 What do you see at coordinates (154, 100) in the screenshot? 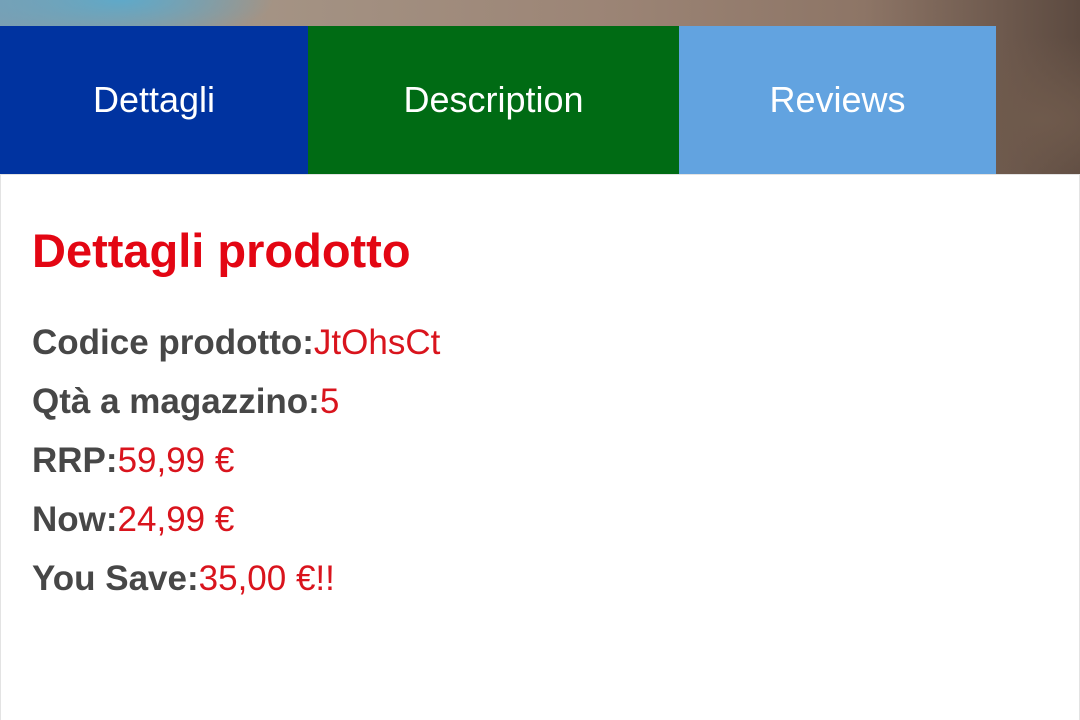
I see `tab-details: Dettagli` at bounding box center [154, 100].